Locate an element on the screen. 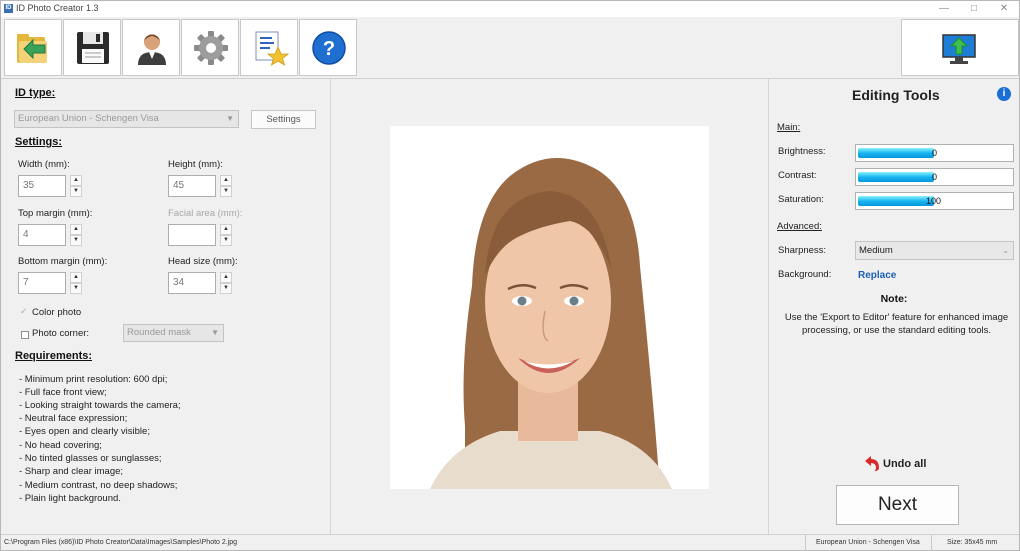 Image resolution: width=1020 pixels, height=551 pixels. contrast-slider: 0 is located at coordinates (934, 177).